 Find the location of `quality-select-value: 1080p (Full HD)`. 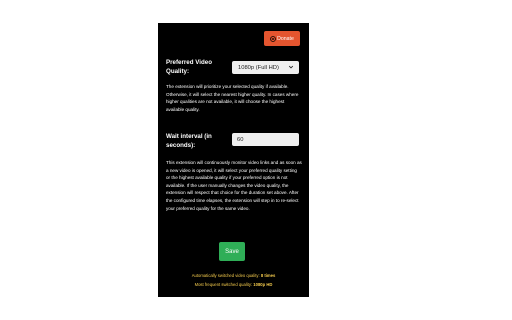

quality-select-value: 1080p (Full HD) is located at coordinates (258, 67).